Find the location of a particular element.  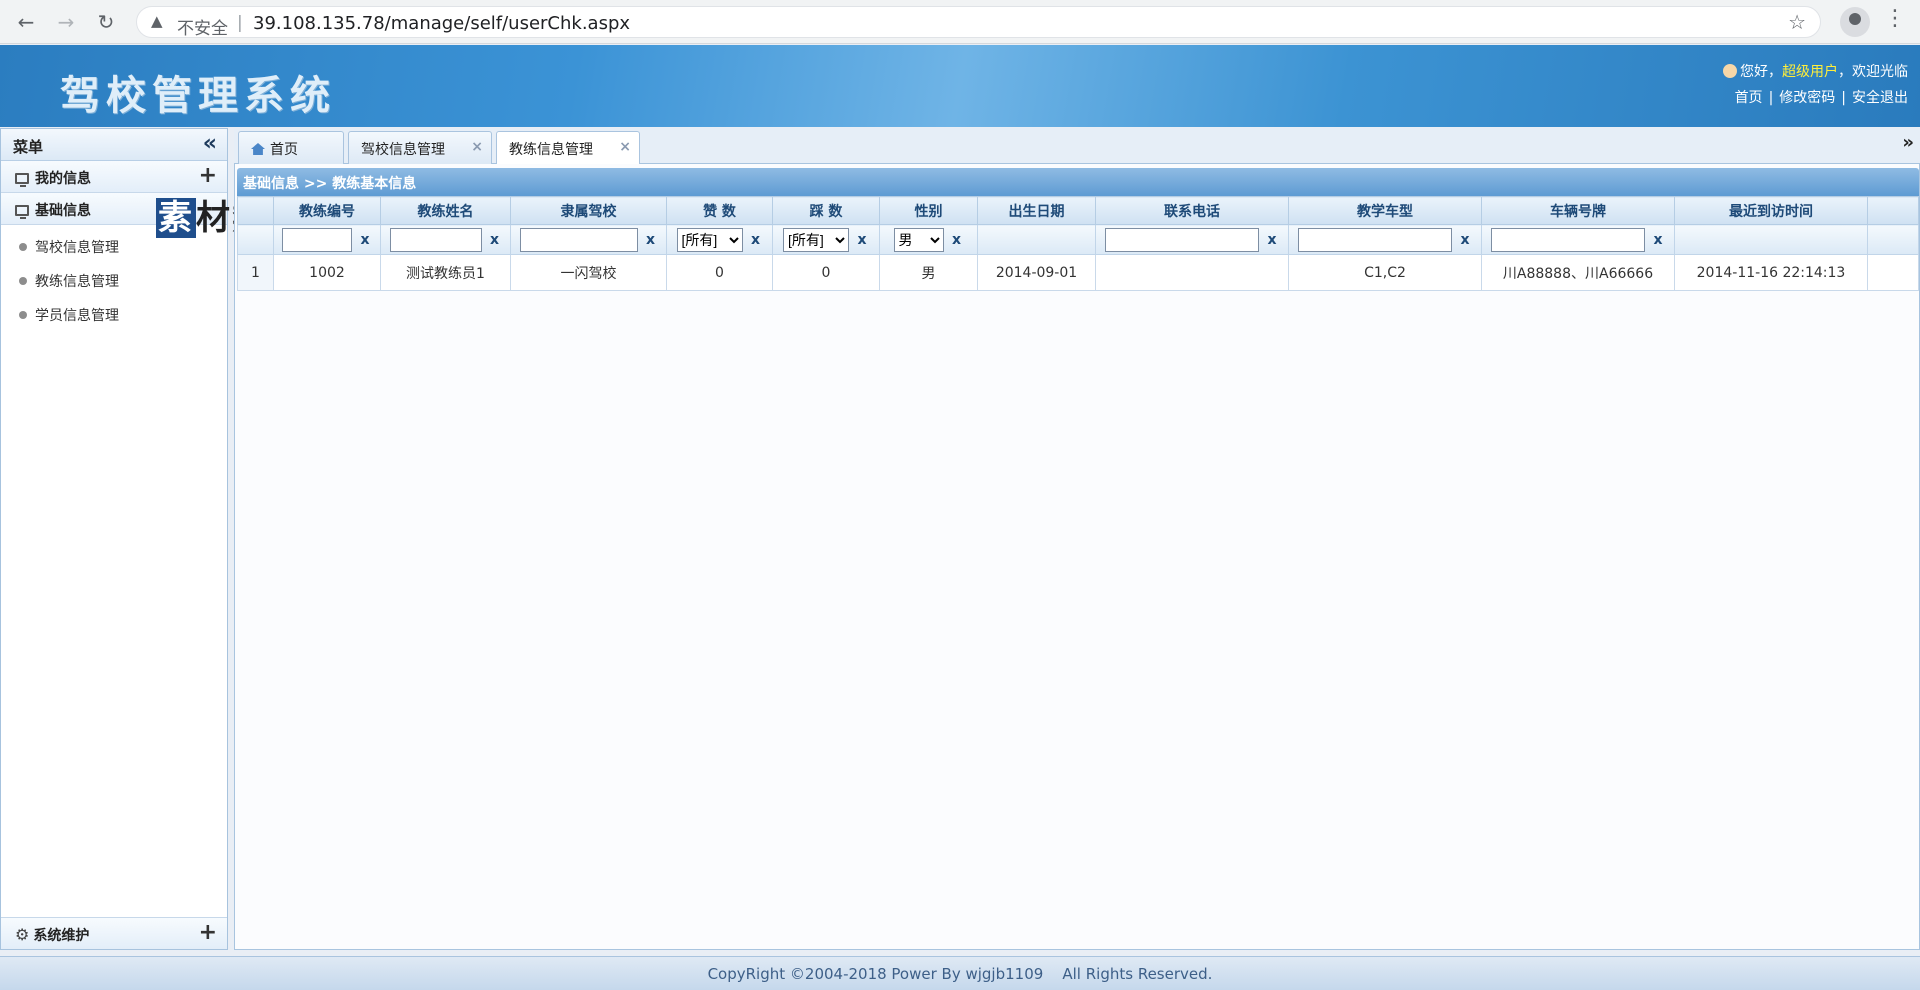

tab-coach-info: 教练信息管理 × is located at coordinates (568, 148).